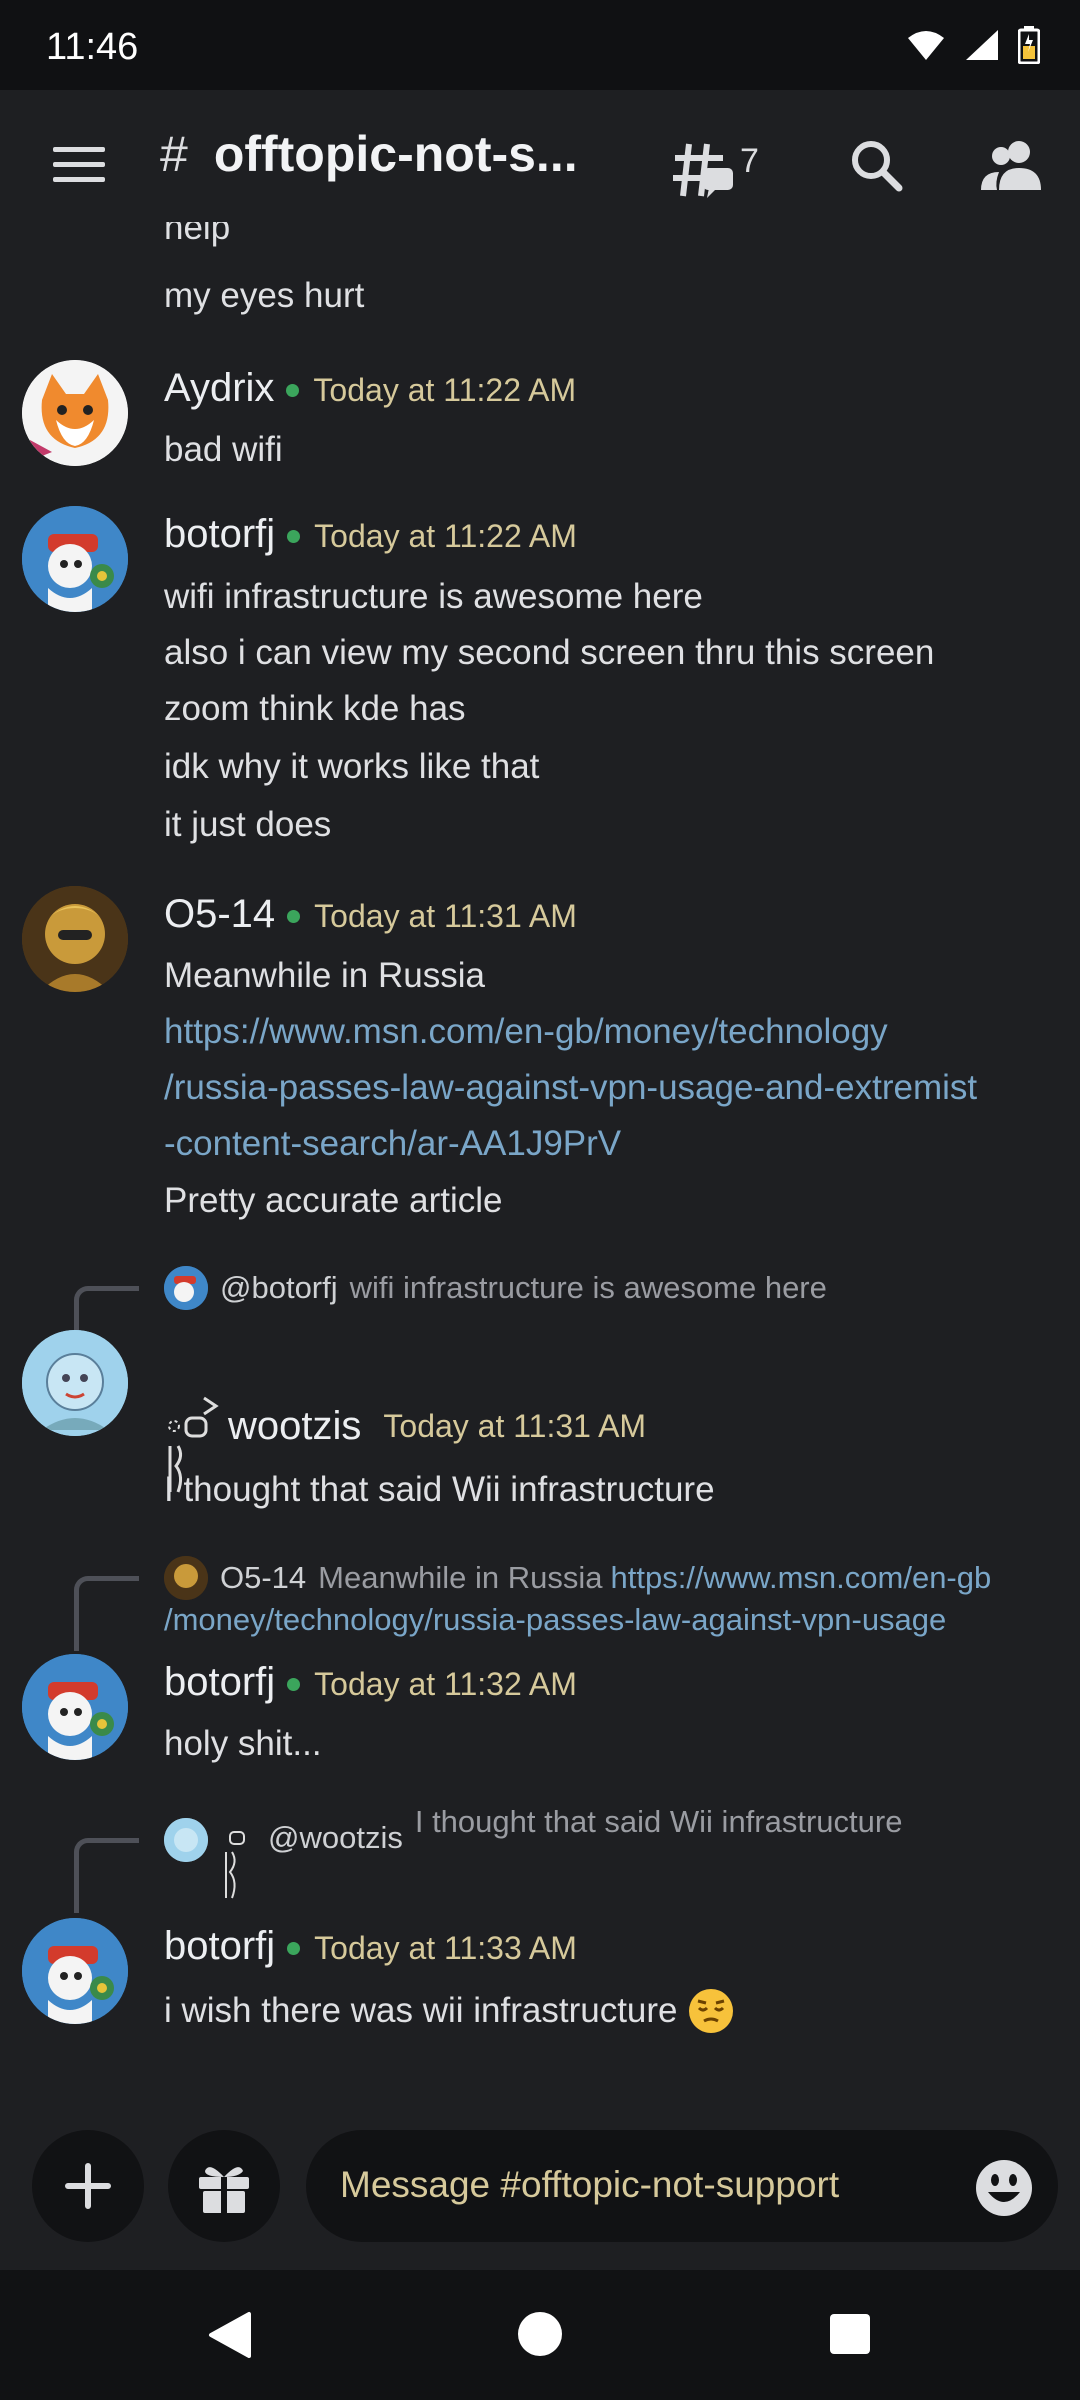  I want to click on emoji-icon, so click(1004, 2188).